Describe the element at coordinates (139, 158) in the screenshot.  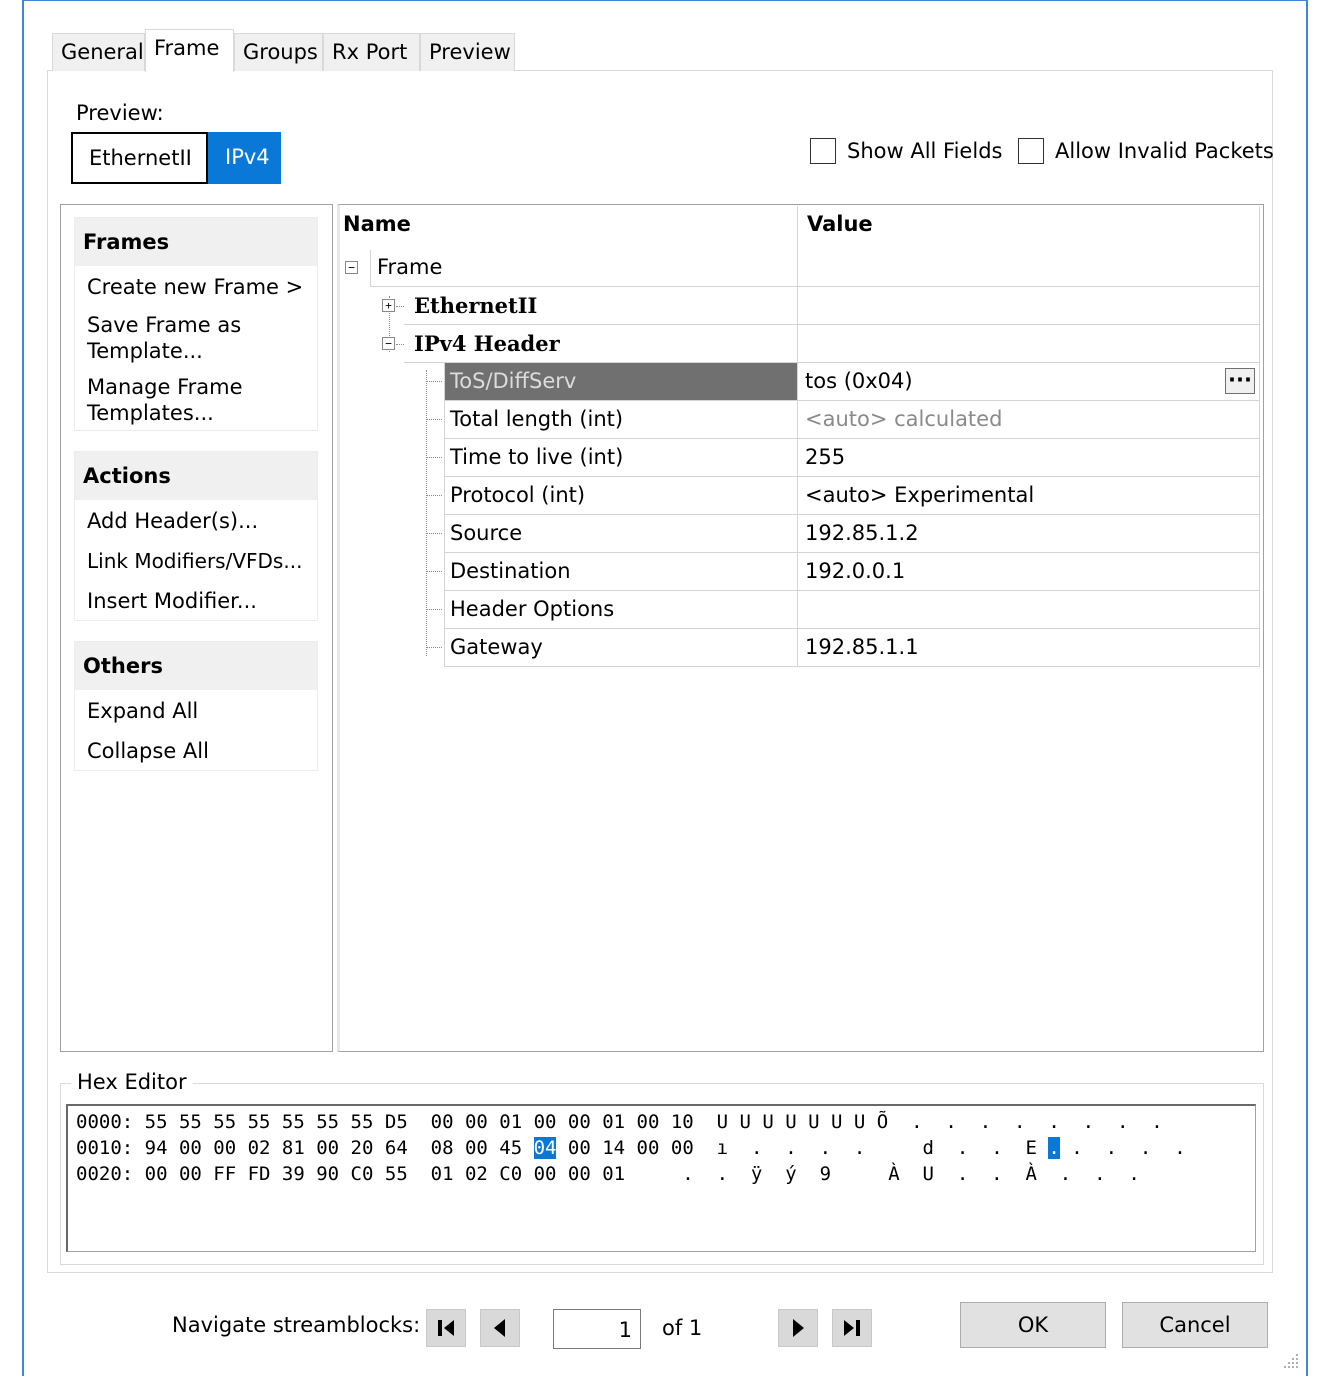
I see `preview-ethernet-button: EthernetII` at that location.